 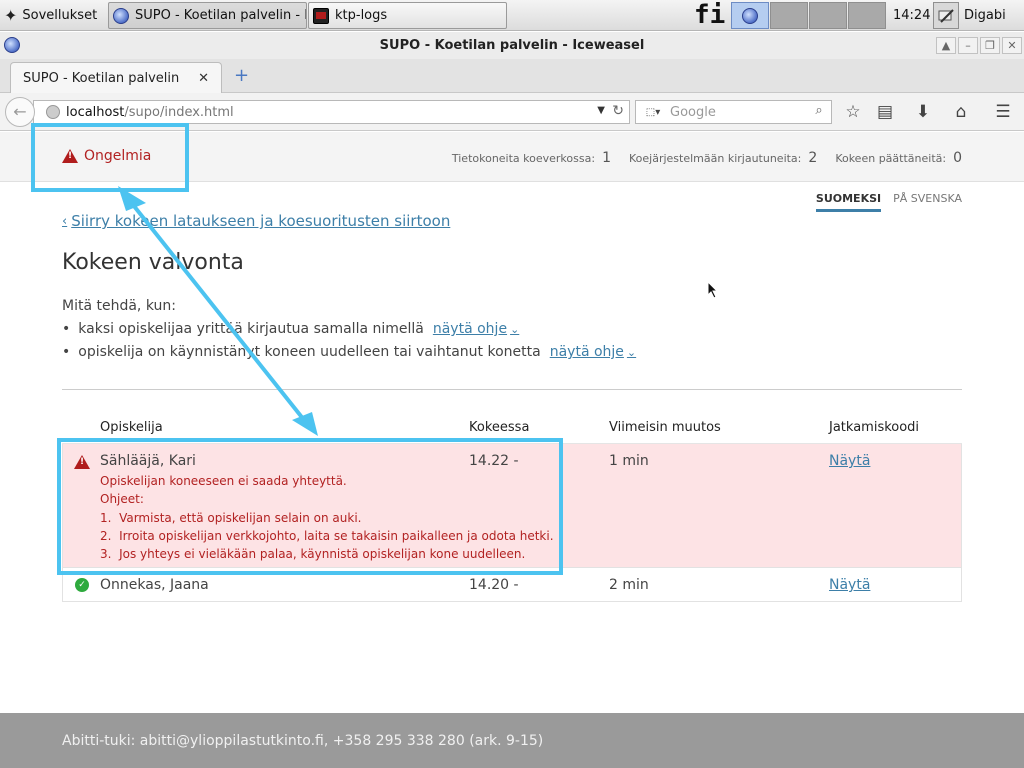 I want to click on lang-swedish: PÅ SVENSKA, so click(x=927, y=202).